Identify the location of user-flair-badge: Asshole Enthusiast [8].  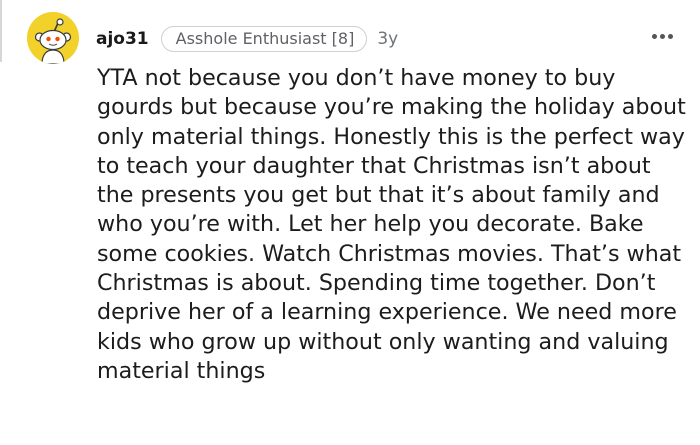
(264, 39).